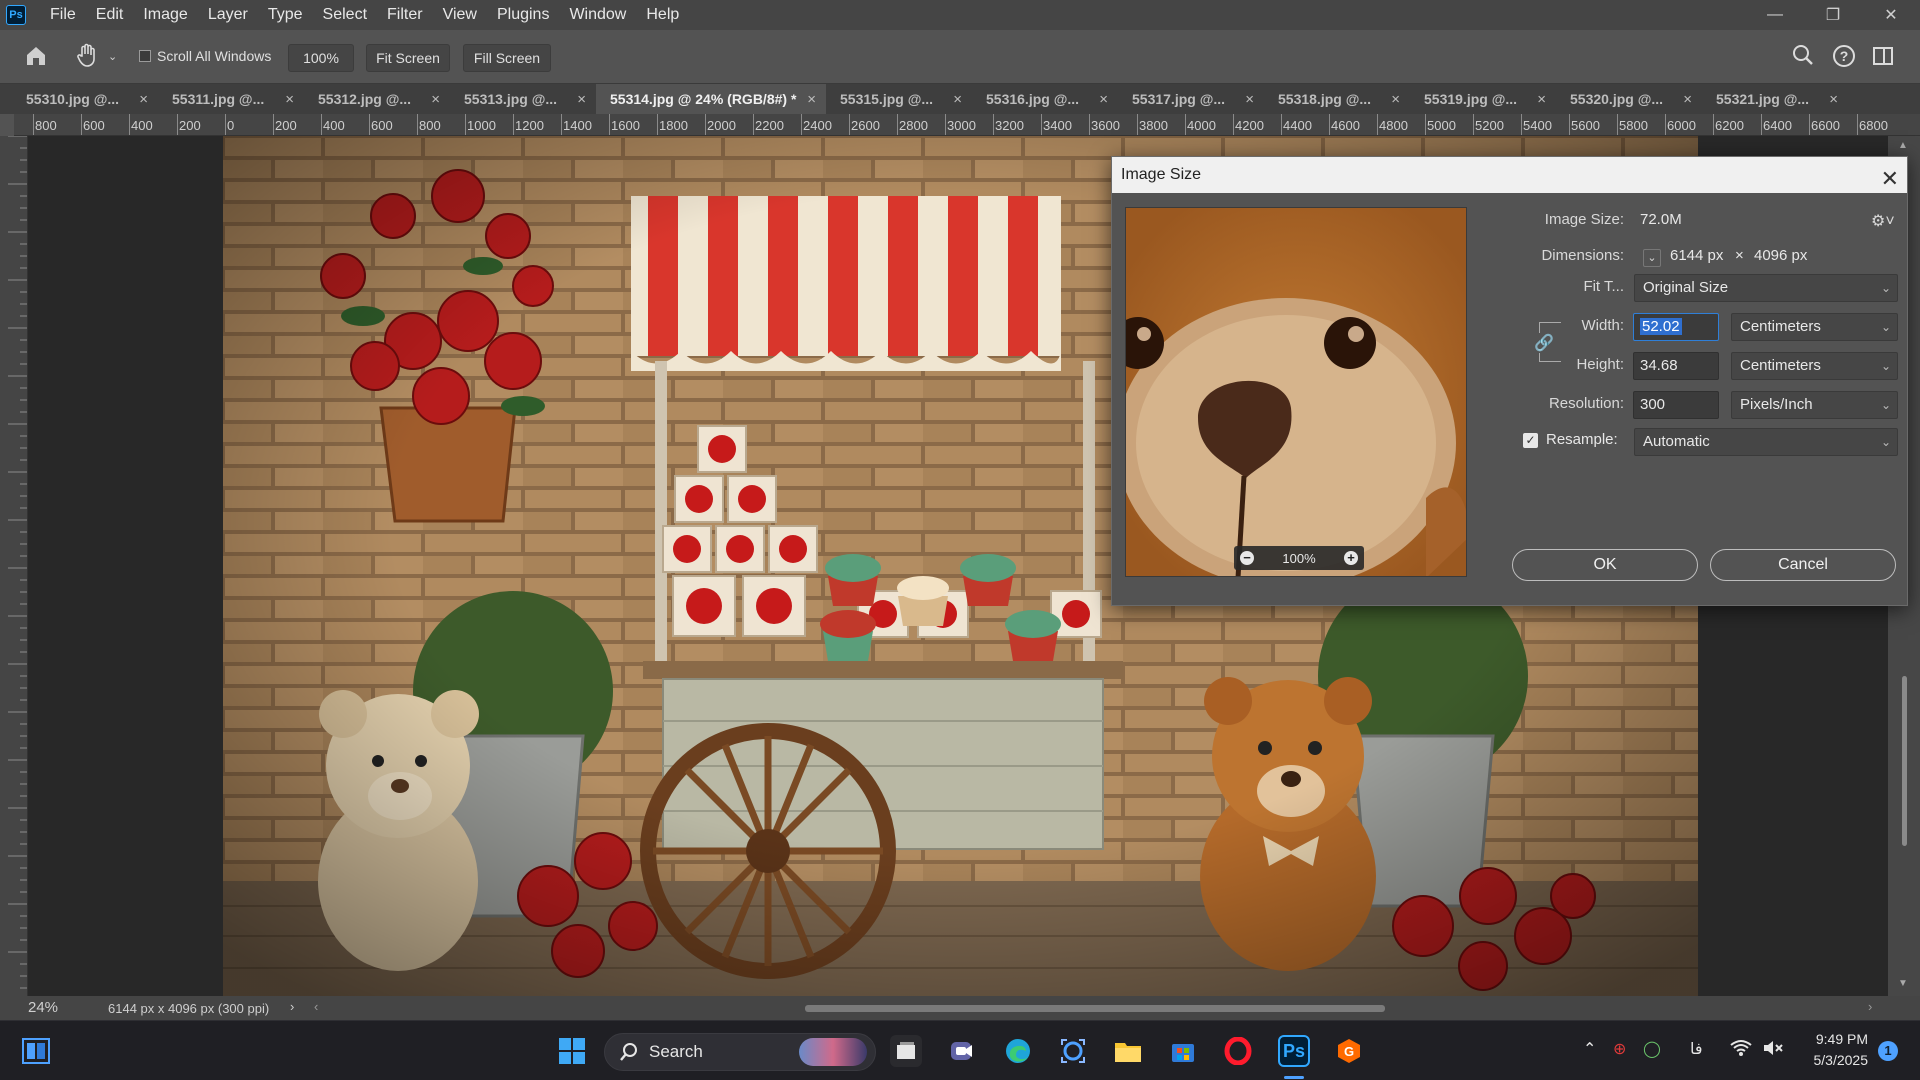  Describe the element at coordinates (1676, 327) in the screenshot. I see `width-input: 52.02` at that location.